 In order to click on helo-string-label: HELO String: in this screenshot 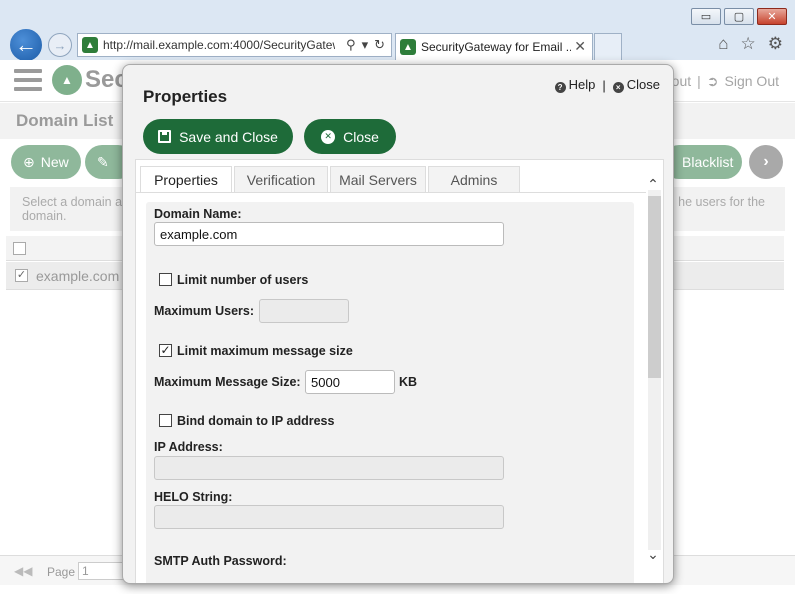, I will do `click(193, 497)`.